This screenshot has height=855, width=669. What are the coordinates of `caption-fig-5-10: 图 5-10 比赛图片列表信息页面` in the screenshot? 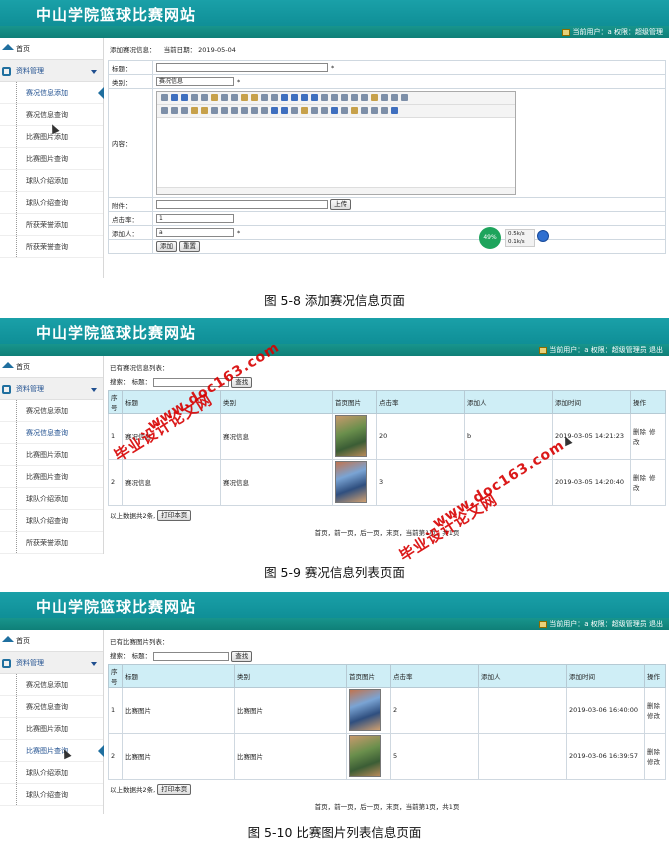 It's located at (334, 832).